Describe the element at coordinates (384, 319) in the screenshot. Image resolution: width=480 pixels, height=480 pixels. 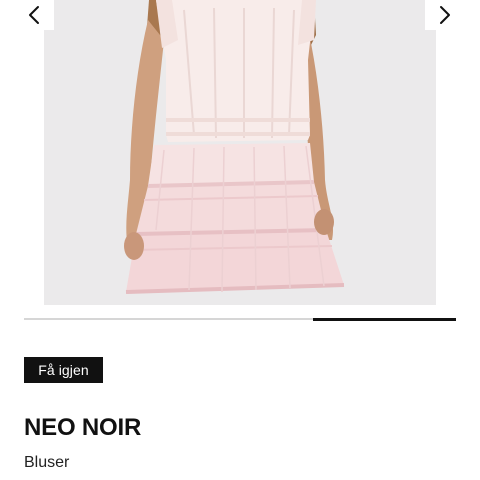
I see `gallery-progress-fill` at that location.